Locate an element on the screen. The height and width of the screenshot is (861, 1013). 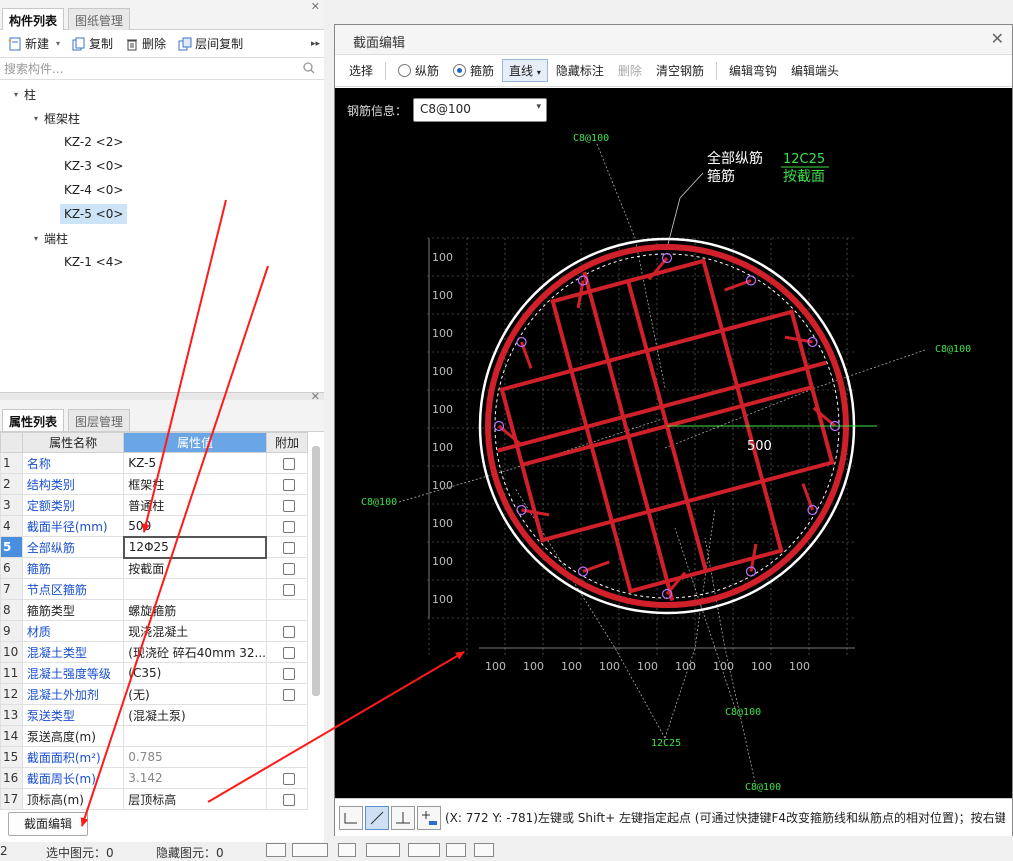
table-row: 11 混凝土强度等级 (C35) is located at coordinates (154, 673).